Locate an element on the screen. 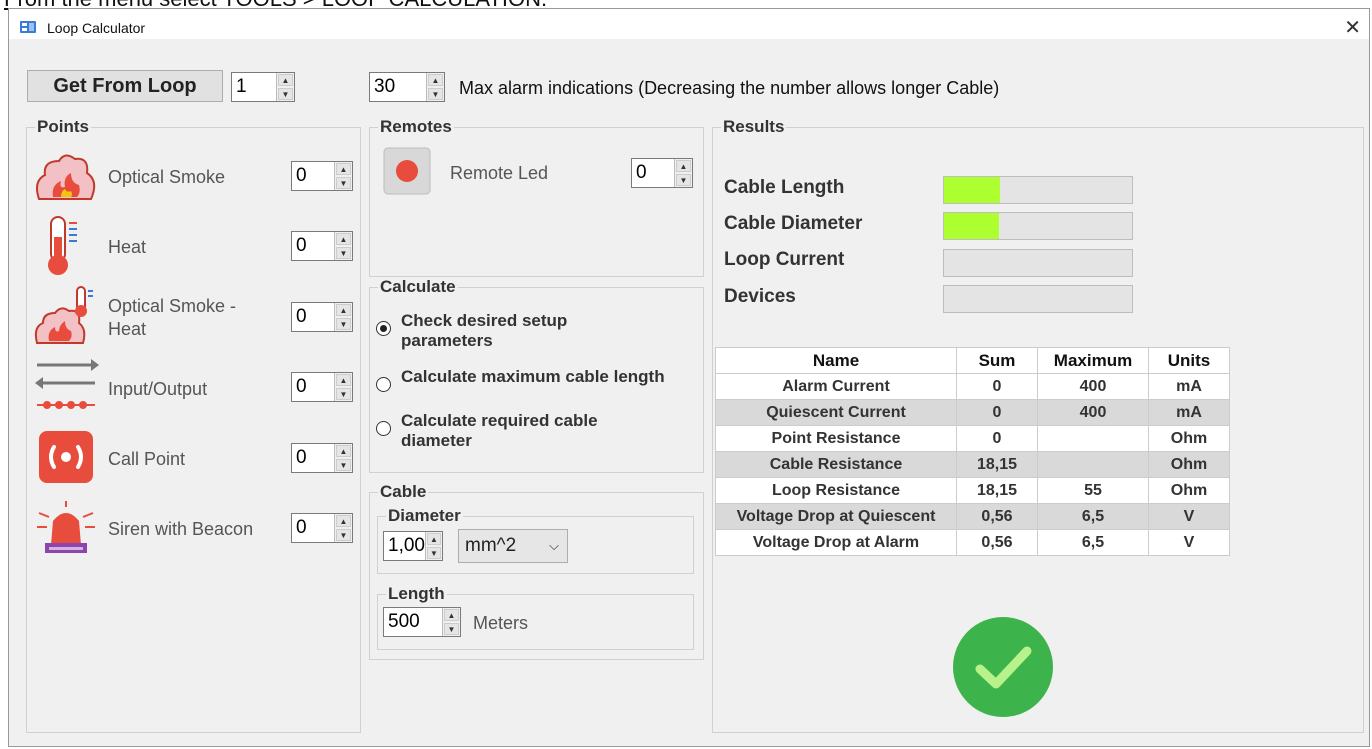 The height and width of the screenshot is (749, 1372). siren-beacon-stepper: 0 ▲ ▼ is located at coordinates (322, 528).